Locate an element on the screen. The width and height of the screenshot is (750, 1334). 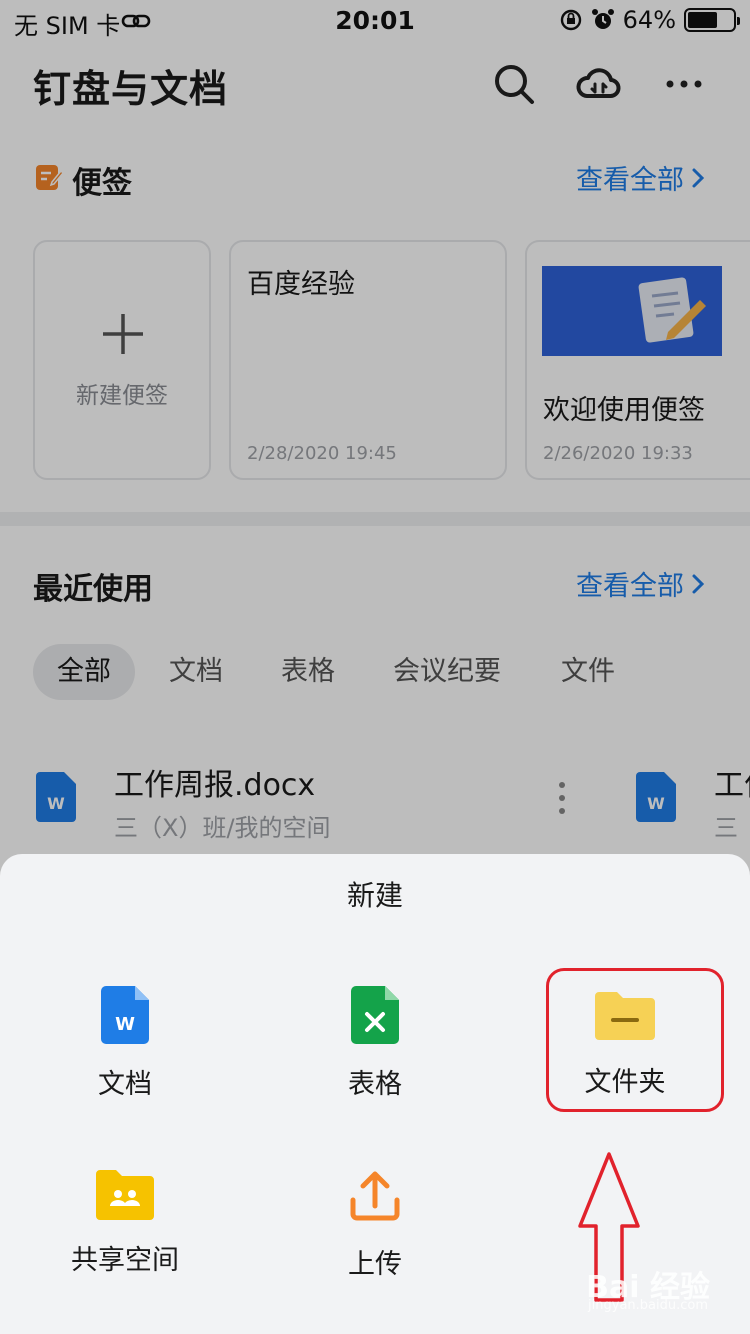
upload-label: 上传 is located at coordinates (375, 1264).